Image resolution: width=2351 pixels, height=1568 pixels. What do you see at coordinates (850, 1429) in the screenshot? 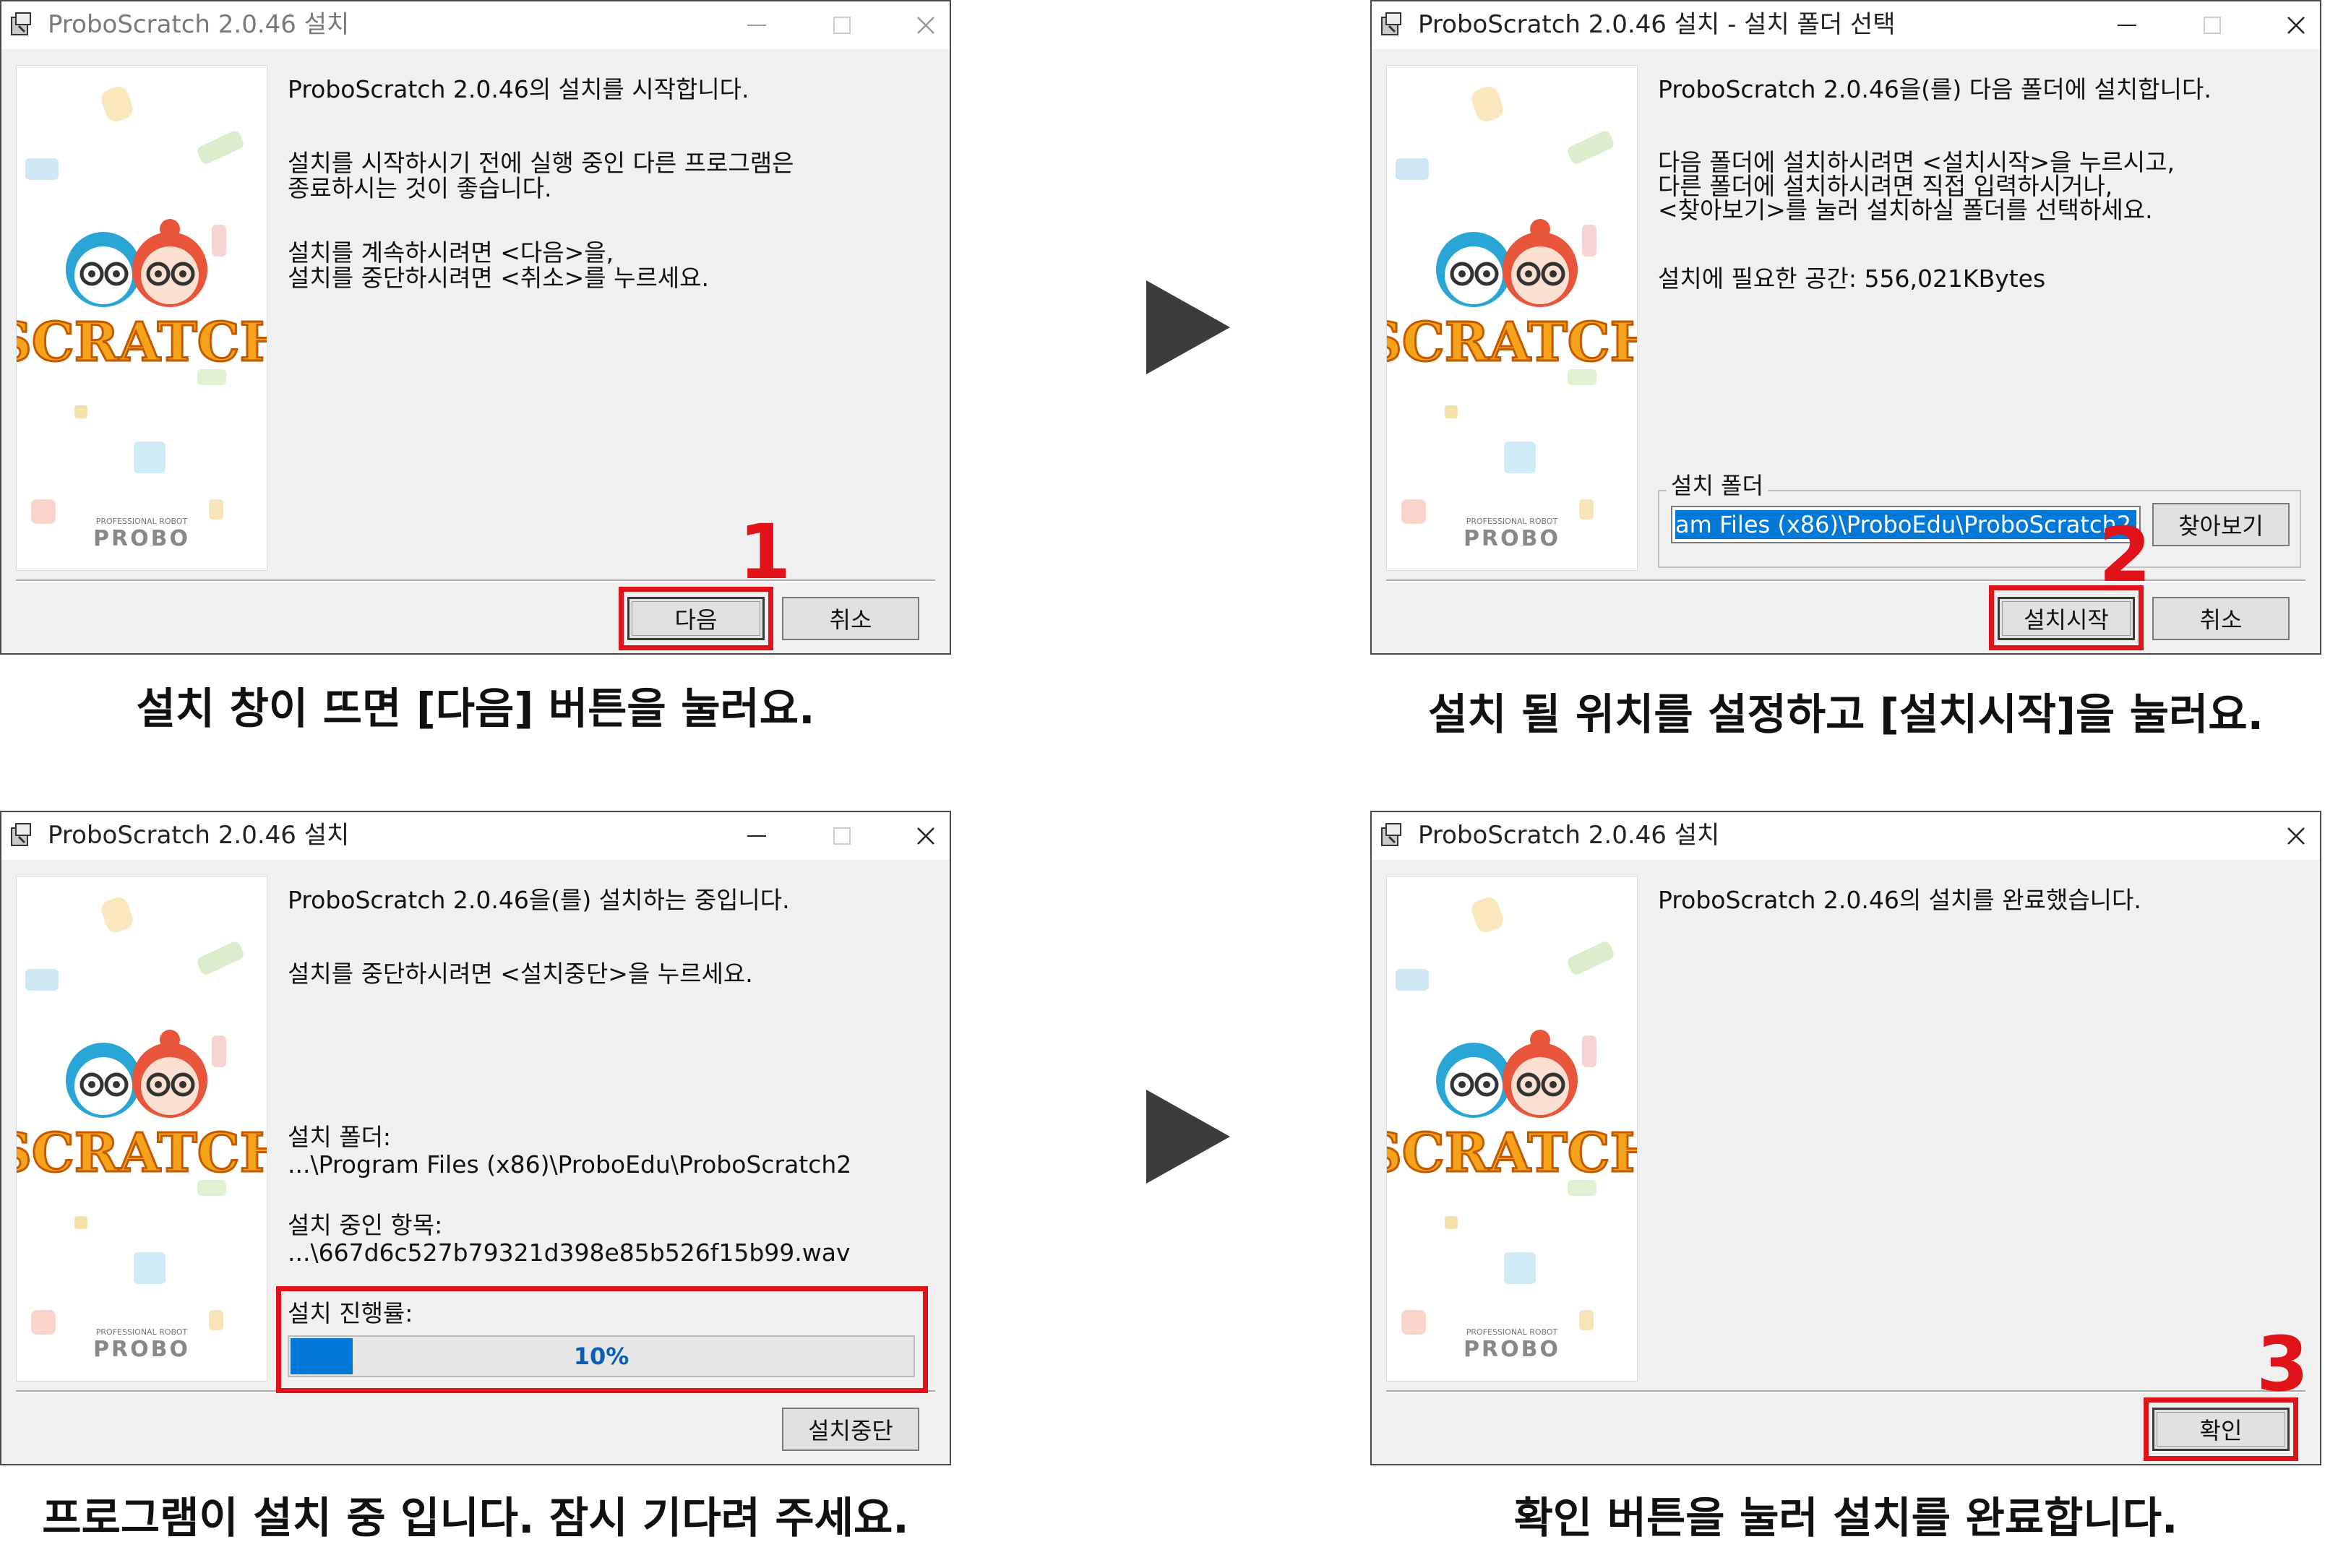
I see `stop-install-button: 설치중단` at bounding box center [850, 1429].